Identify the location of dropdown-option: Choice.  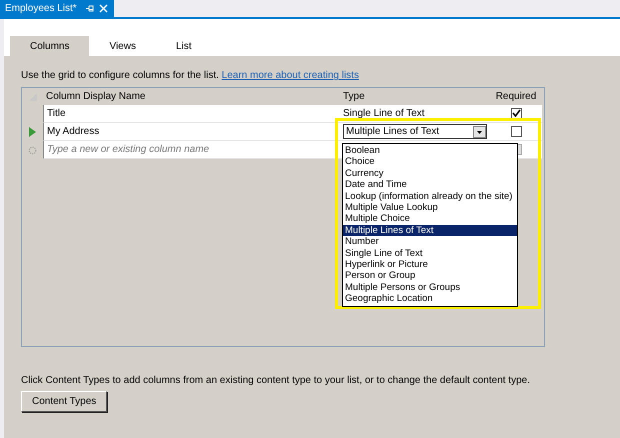
(430, 162).